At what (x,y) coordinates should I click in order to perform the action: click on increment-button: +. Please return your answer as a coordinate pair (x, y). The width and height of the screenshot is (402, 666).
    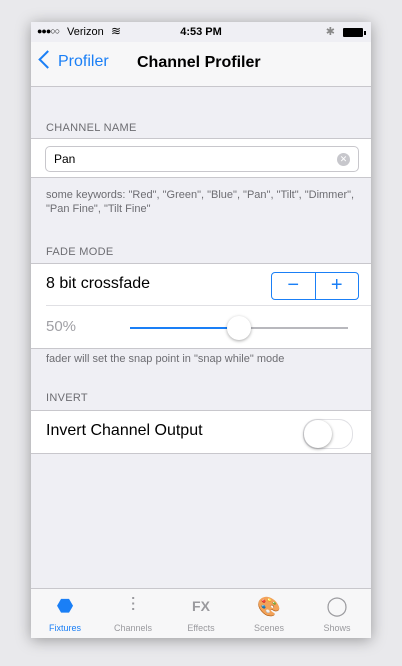
    Looking at the image, I should click on (337, 286).